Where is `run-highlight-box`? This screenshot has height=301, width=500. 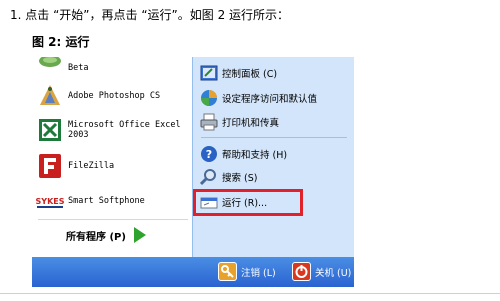 run-highlight-box is located at coordinates (248, 202).